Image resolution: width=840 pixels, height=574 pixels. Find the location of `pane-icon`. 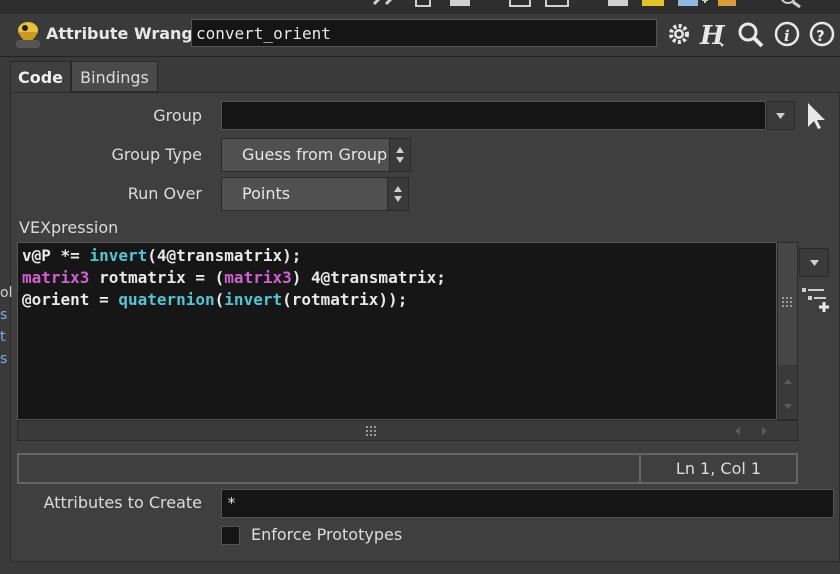

pane-icon is located at coordinates (460, 4).